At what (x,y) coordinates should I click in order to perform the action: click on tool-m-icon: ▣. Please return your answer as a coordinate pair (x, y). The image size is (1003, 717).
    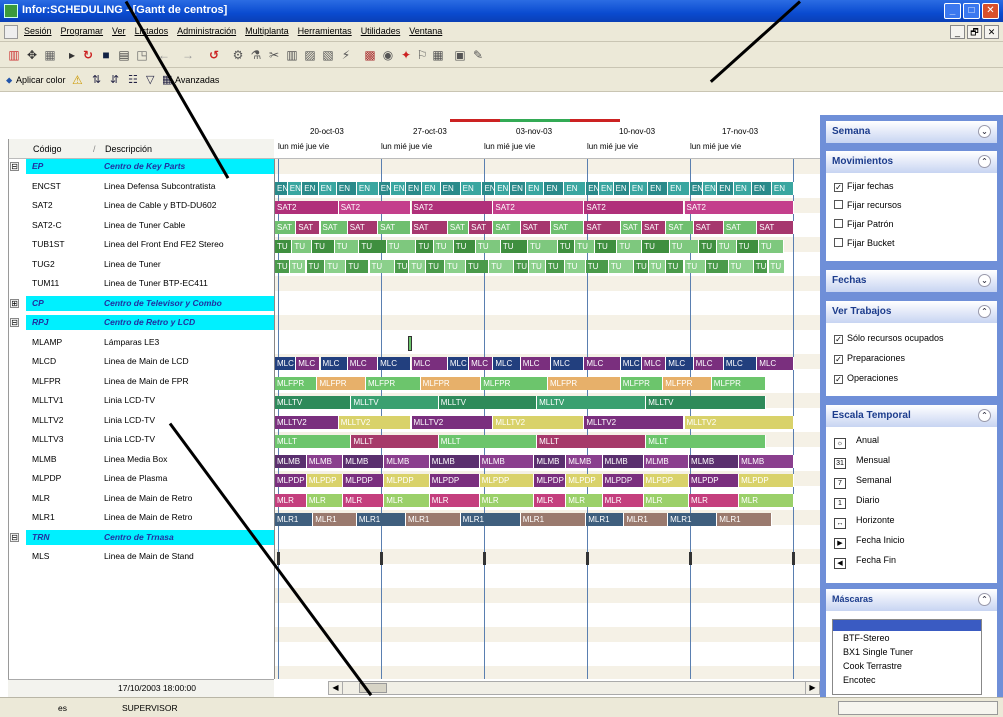
    Looking at the image, I should click on (460, 55).